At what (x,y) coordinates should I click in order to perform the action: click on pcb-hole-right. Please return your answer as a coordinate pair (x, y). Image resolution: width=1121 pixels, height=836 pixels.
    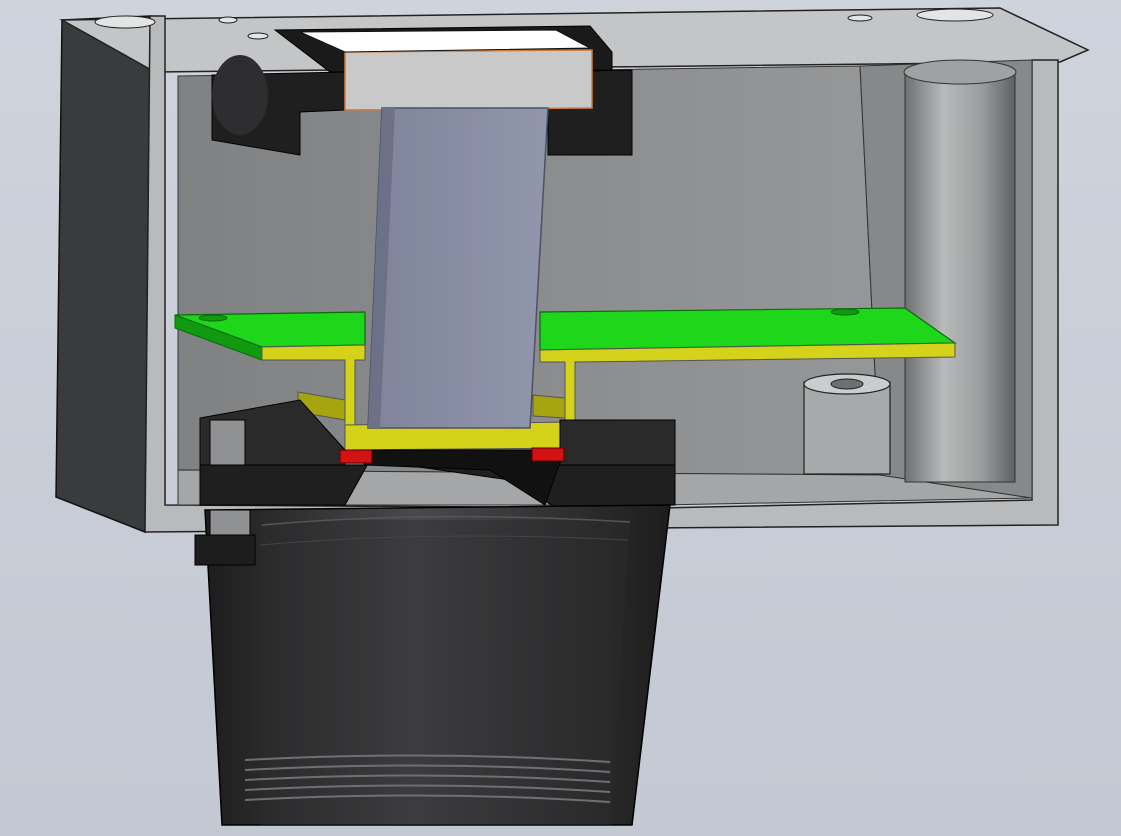
    Looking at the image, I should click on (845, 312).